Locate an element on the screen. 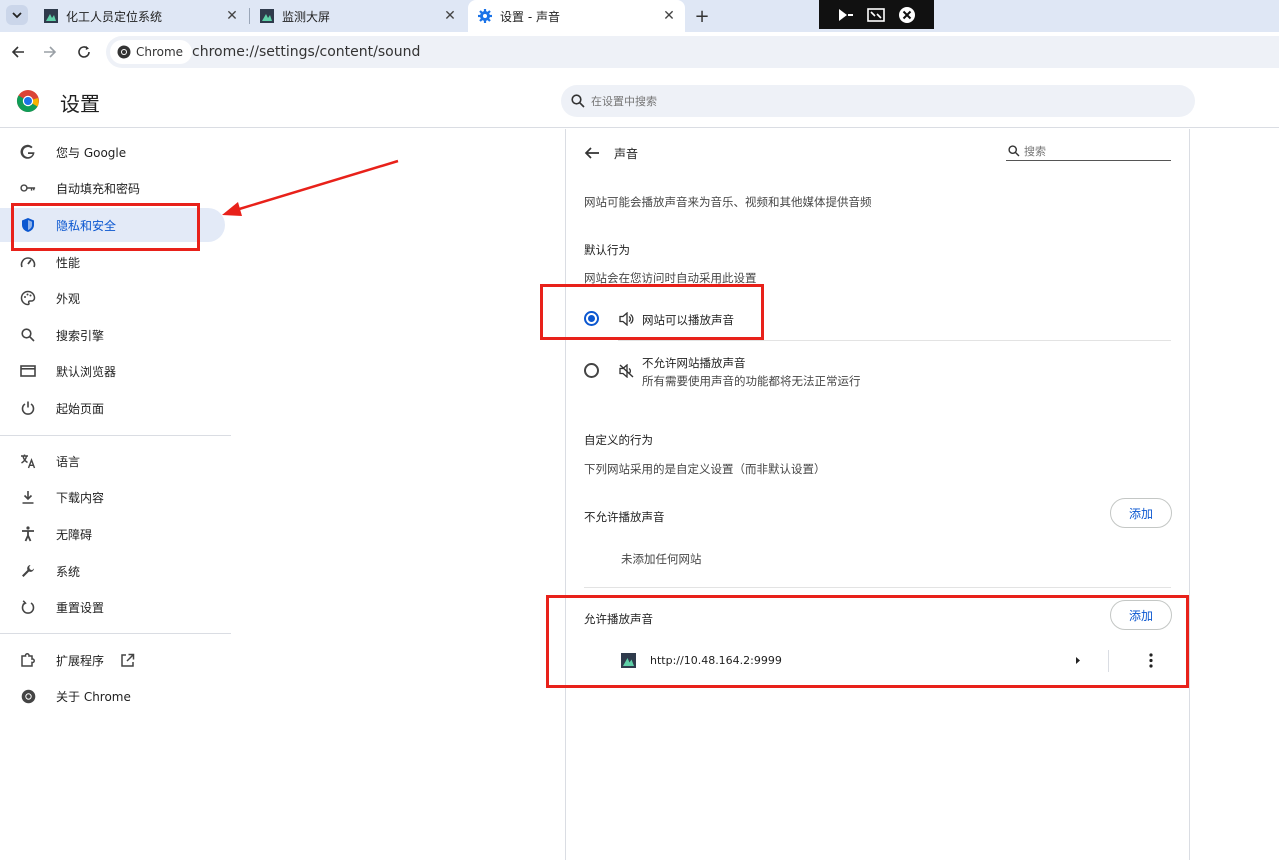 This screenshot has height=860, width=1279. wrench-icon is located at coordinates (28, 571).